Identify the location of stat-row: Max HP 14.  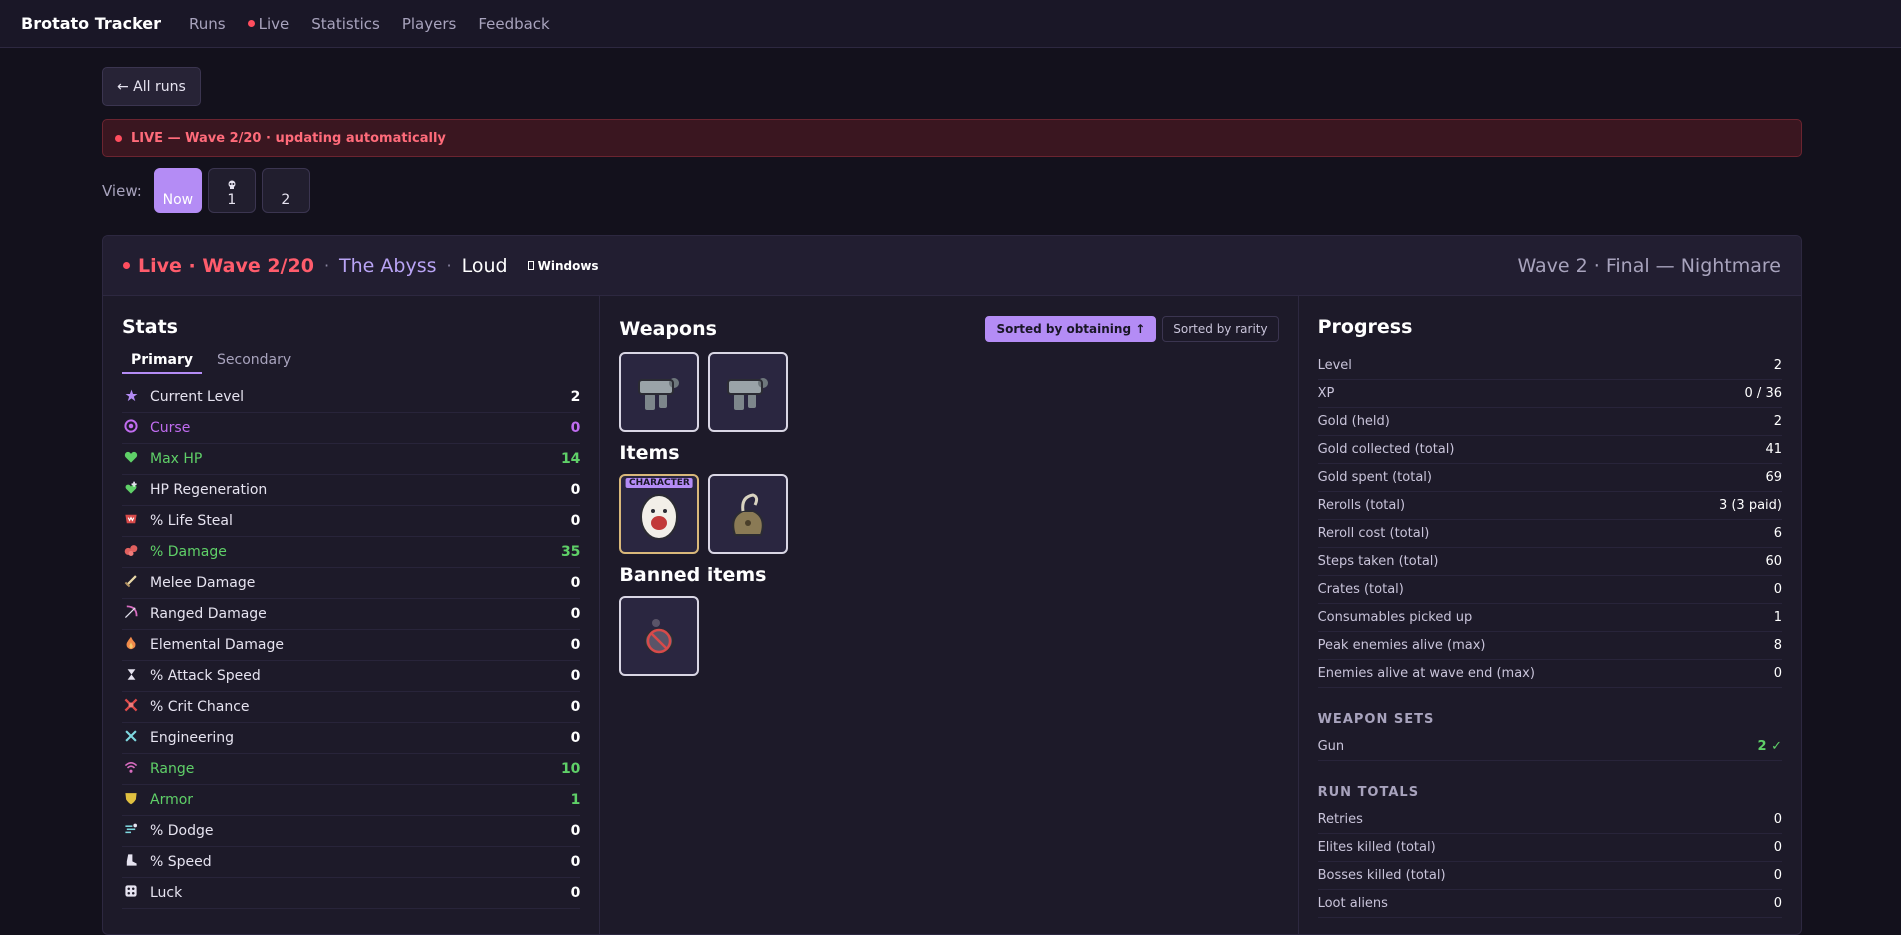
(351, 459).